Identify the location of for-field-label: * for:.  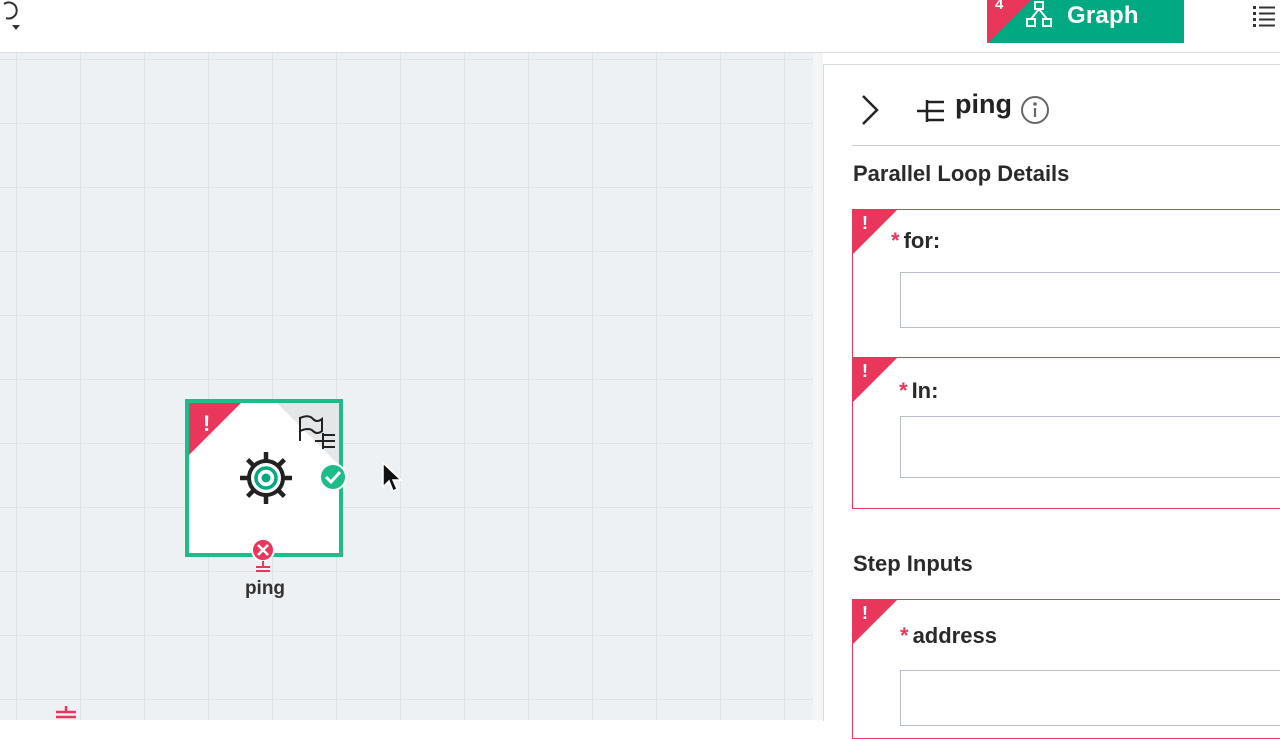
(915, 241).